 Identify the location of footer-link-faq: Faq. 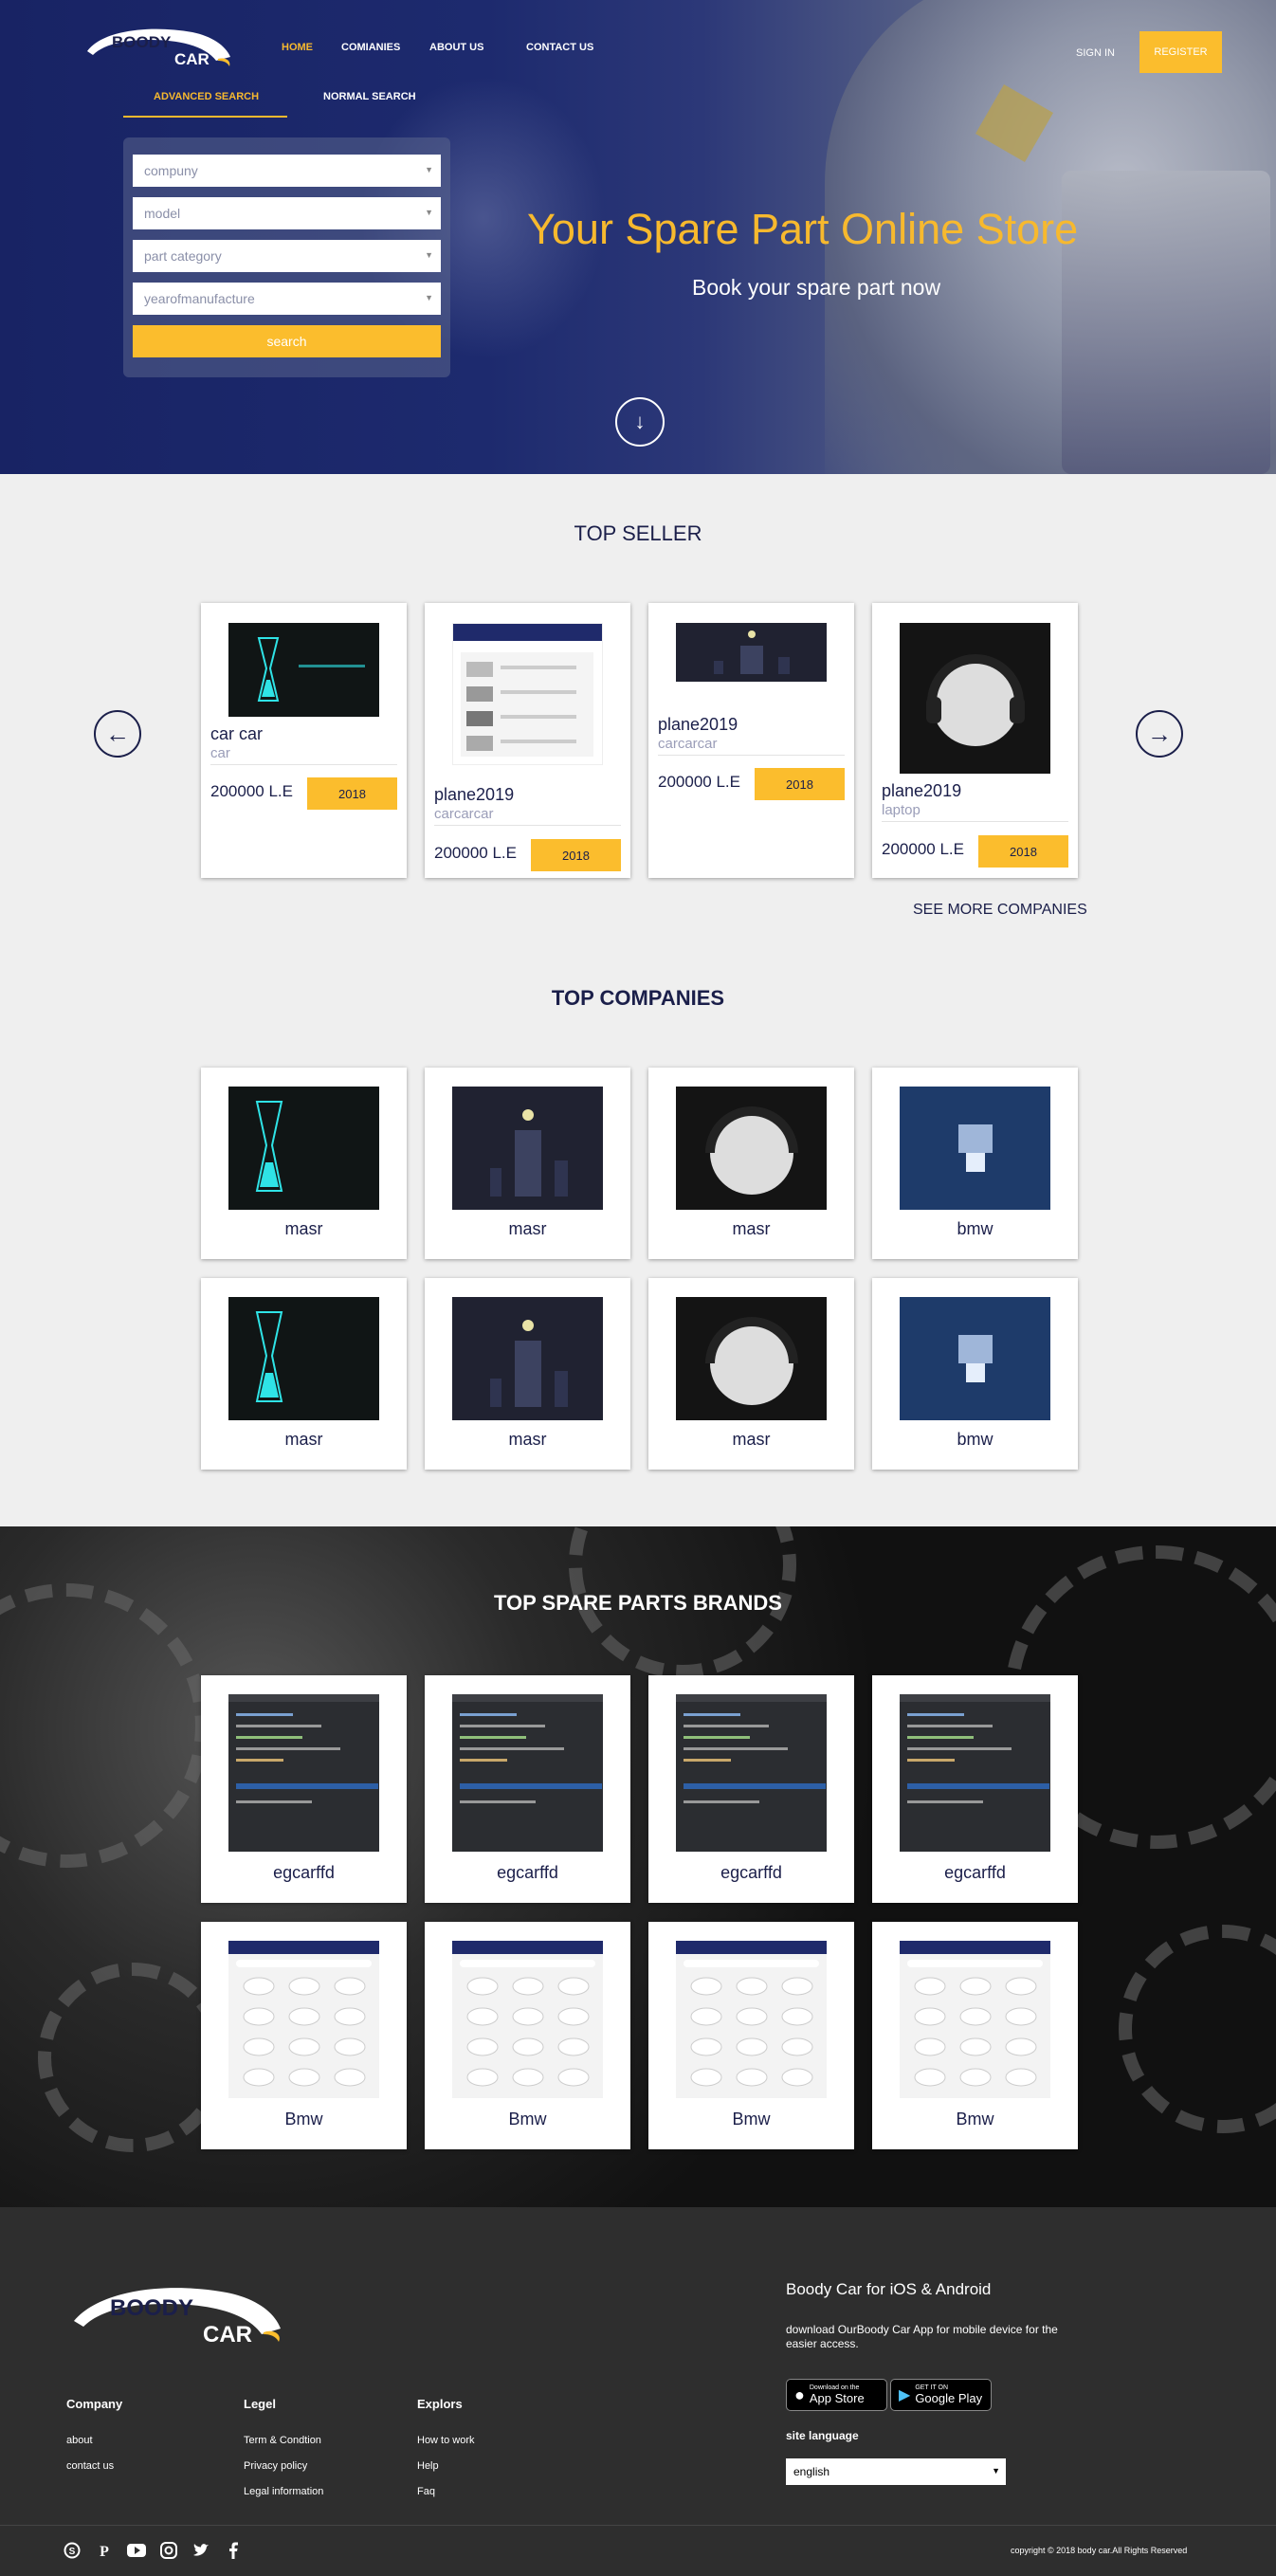
(426, 2491).